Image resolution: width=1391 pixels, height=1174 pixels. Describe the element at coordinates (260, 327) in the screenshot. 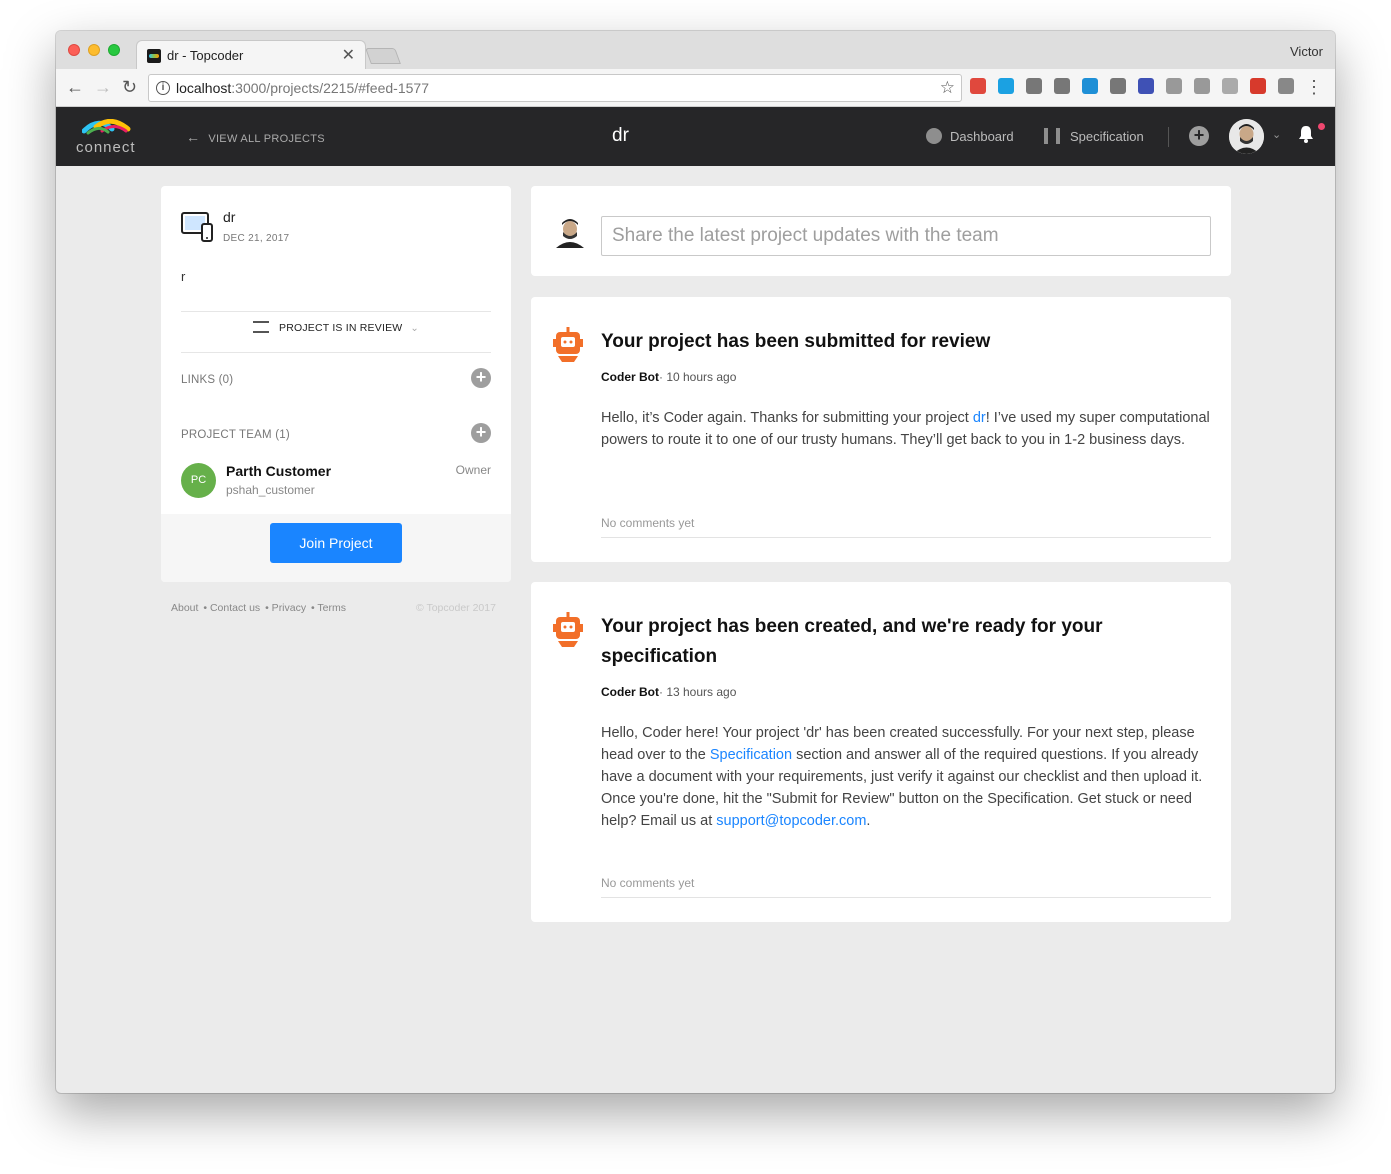

I see `review-status-icon` at that location.